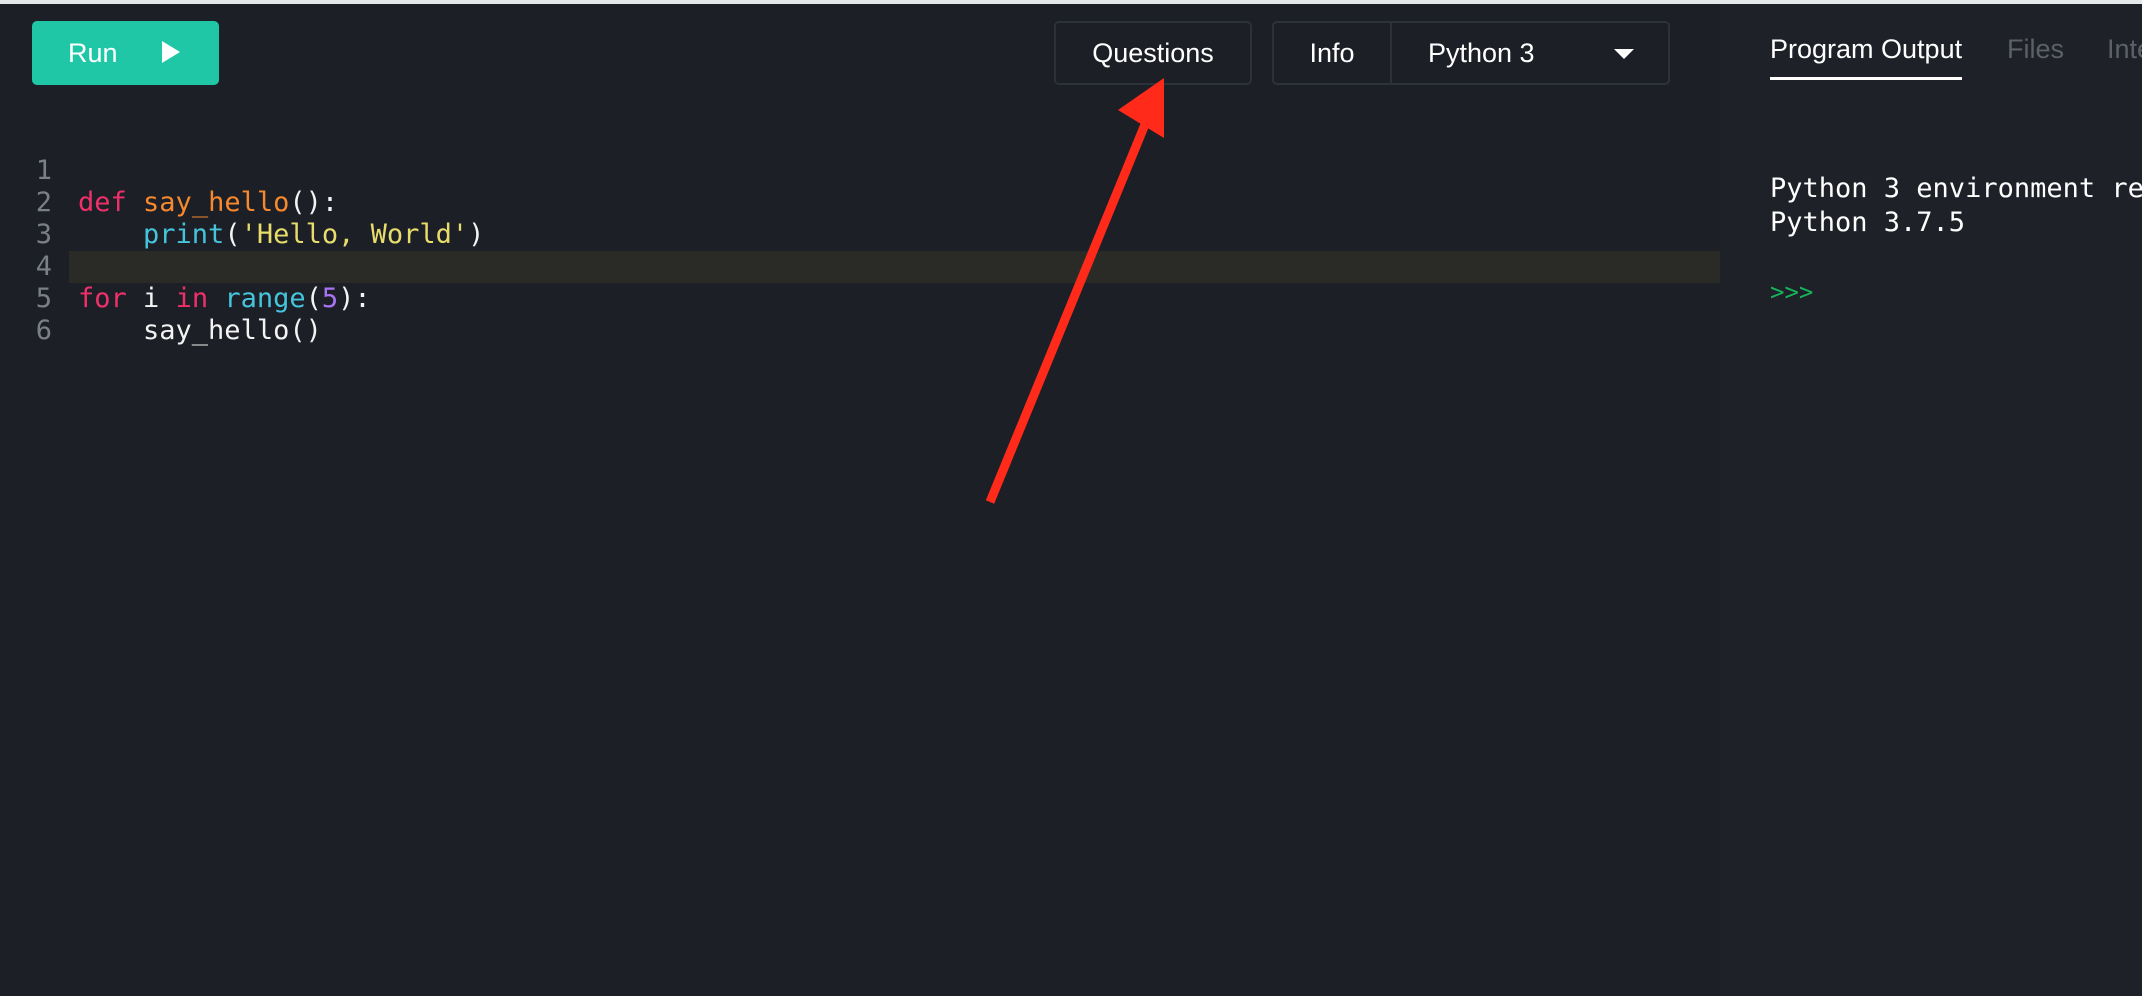 This screenshot has width=2142, height=996. Describe the element at coordinates (860, 314) in the screenshot. I see `code-line: 6` at that location.